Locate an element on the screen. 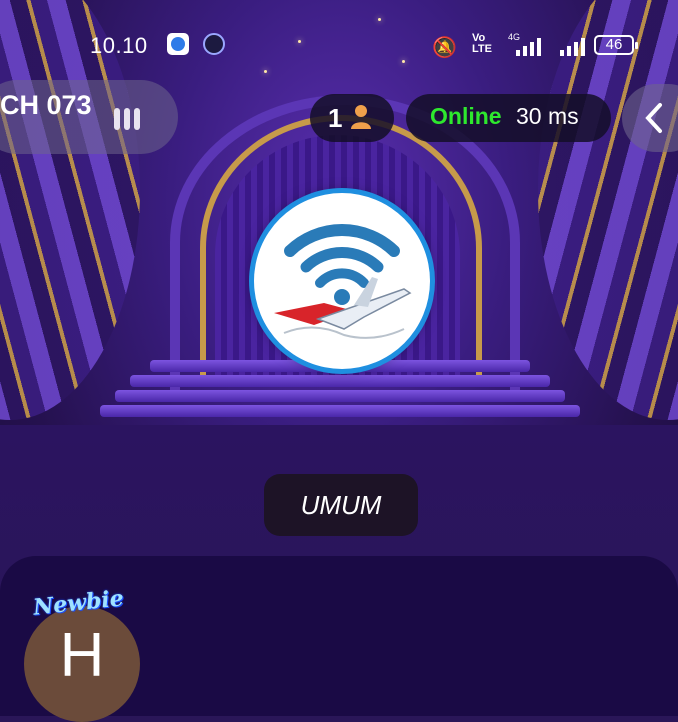  mute-icon: 🔕 is located at coordinates (444, 48).